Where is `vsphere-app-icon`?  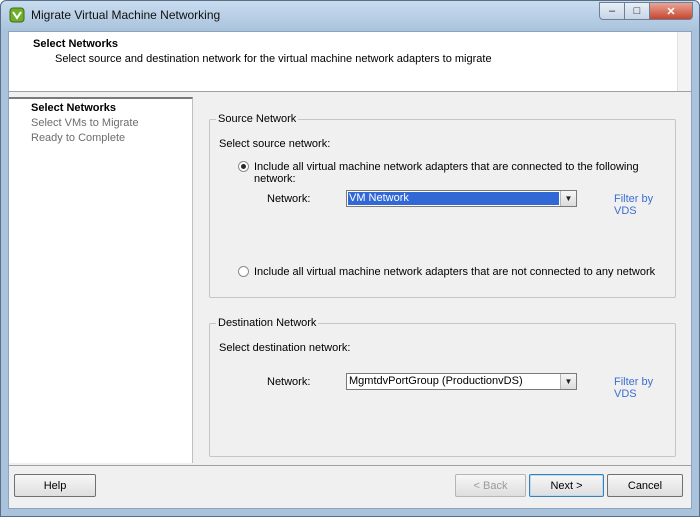
vsphere-app-icon is located at coordinates (17, 15).